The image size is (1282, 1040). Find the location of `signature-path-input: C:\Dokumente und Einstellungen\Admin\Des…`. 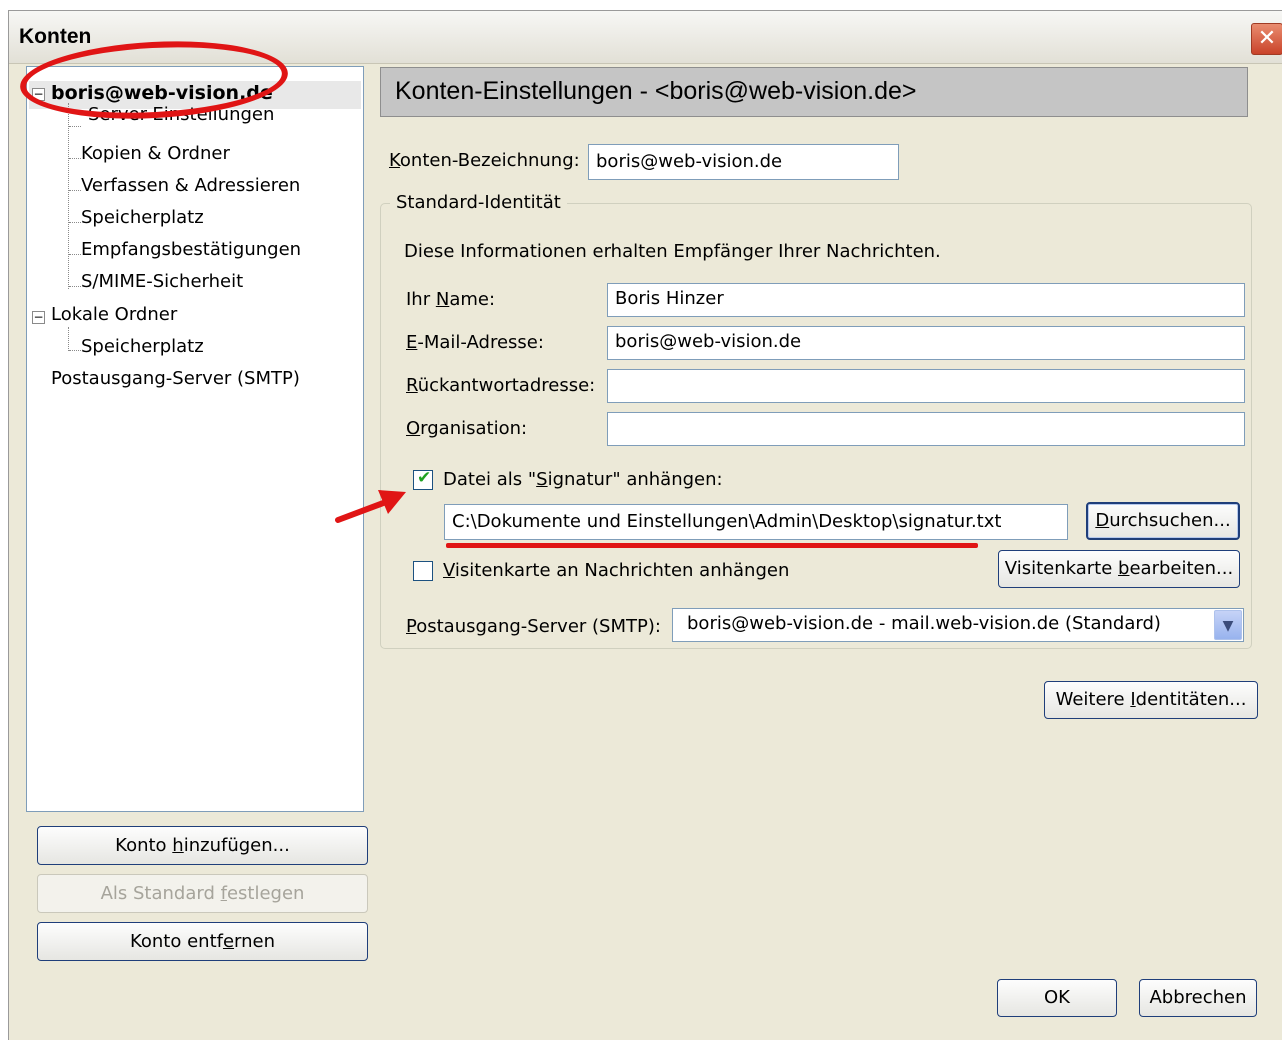

signature-path-input: C:\Dokumente und Einstellungen\Admin\Des… is located at coordinates (756, 522).